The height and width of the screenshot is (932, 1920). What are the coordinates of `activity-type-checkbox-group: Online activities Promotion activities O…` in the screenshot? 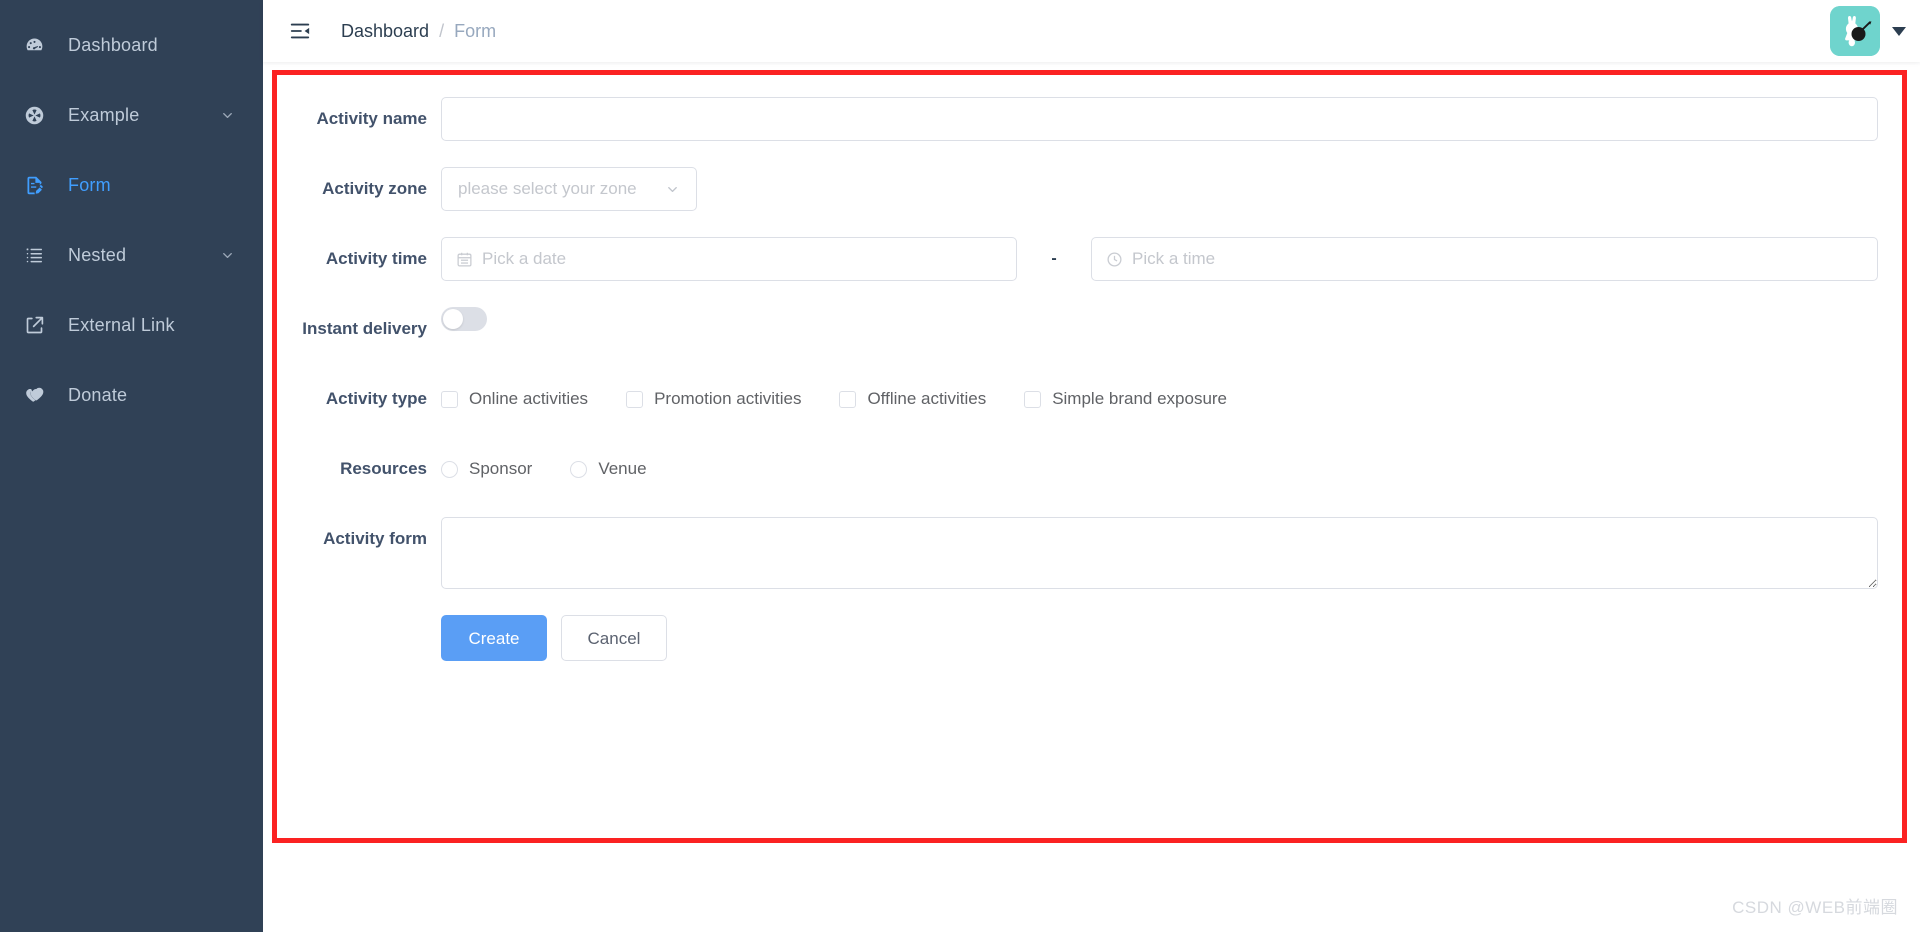 It's located at (853, 399).